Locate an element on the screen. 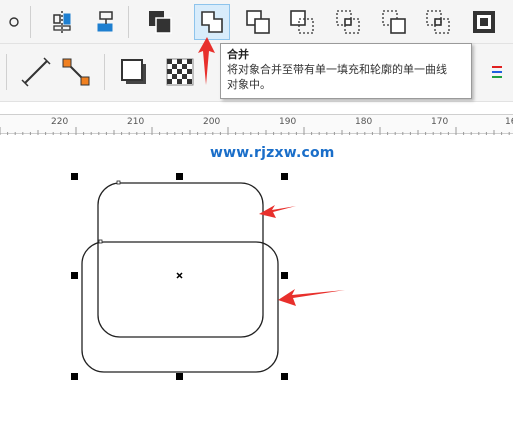 The width and height of the screenshot is (513, 438). handle-top-right is located at coordinates (284, 176).